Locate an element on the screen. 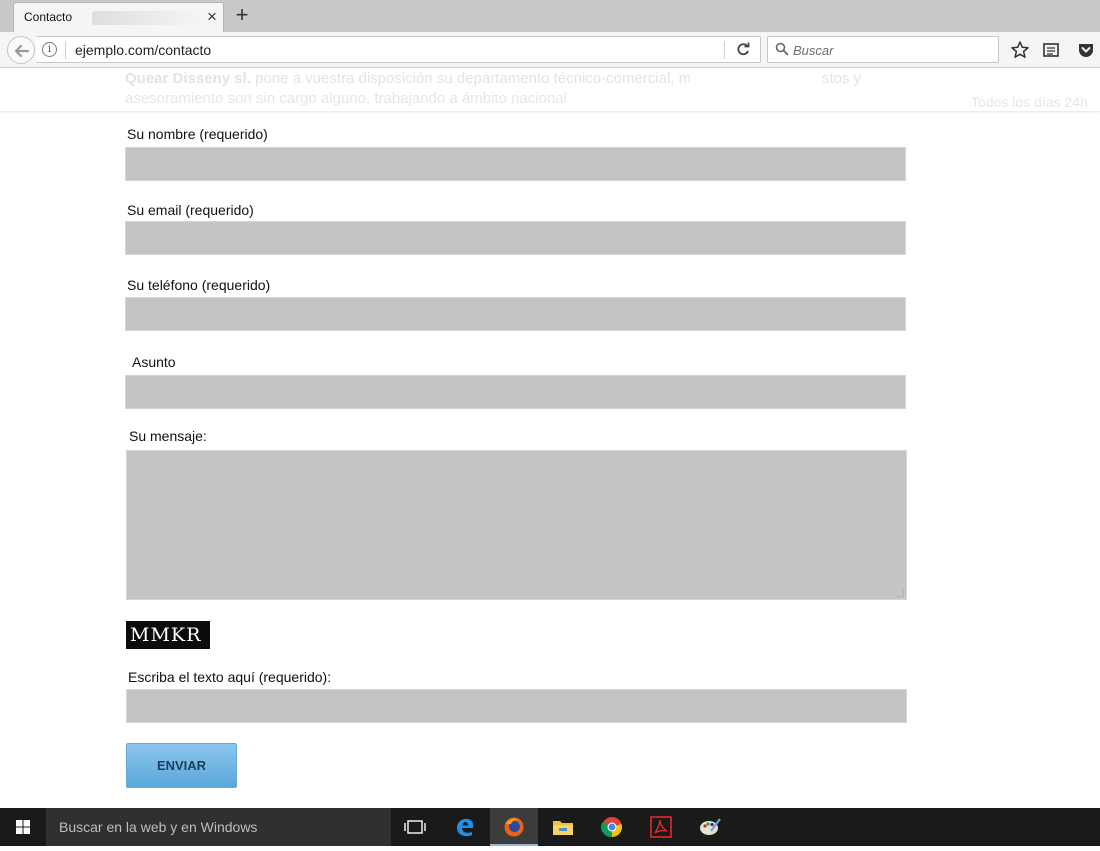 This screenshot has width=1100, height=851. phone-input is located at coordinates (515, 314).